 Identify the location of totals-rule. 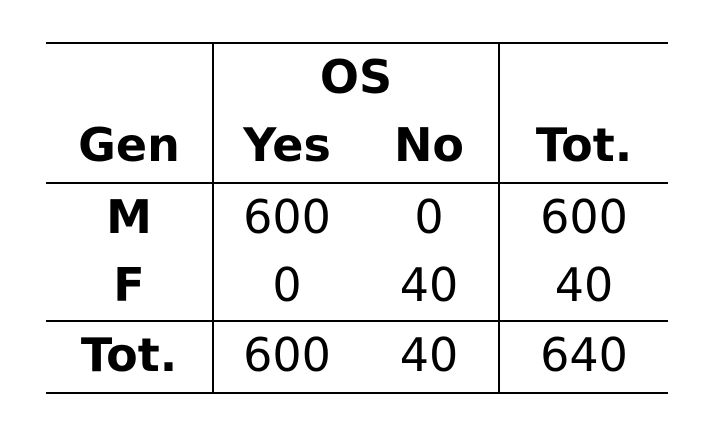
(357, 321).